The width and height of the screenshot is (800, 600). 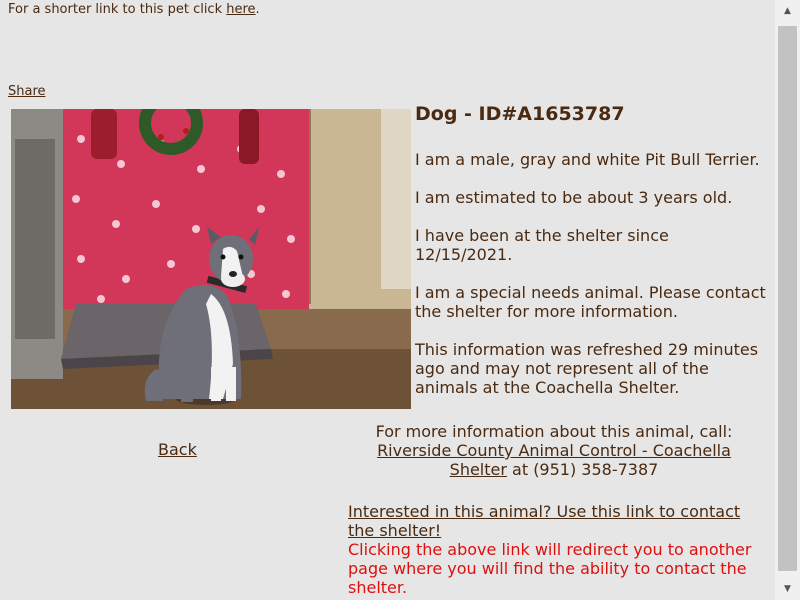 I want to click on pet-age: I am estimated to be about 3 years old., so click(x=574, y=197).